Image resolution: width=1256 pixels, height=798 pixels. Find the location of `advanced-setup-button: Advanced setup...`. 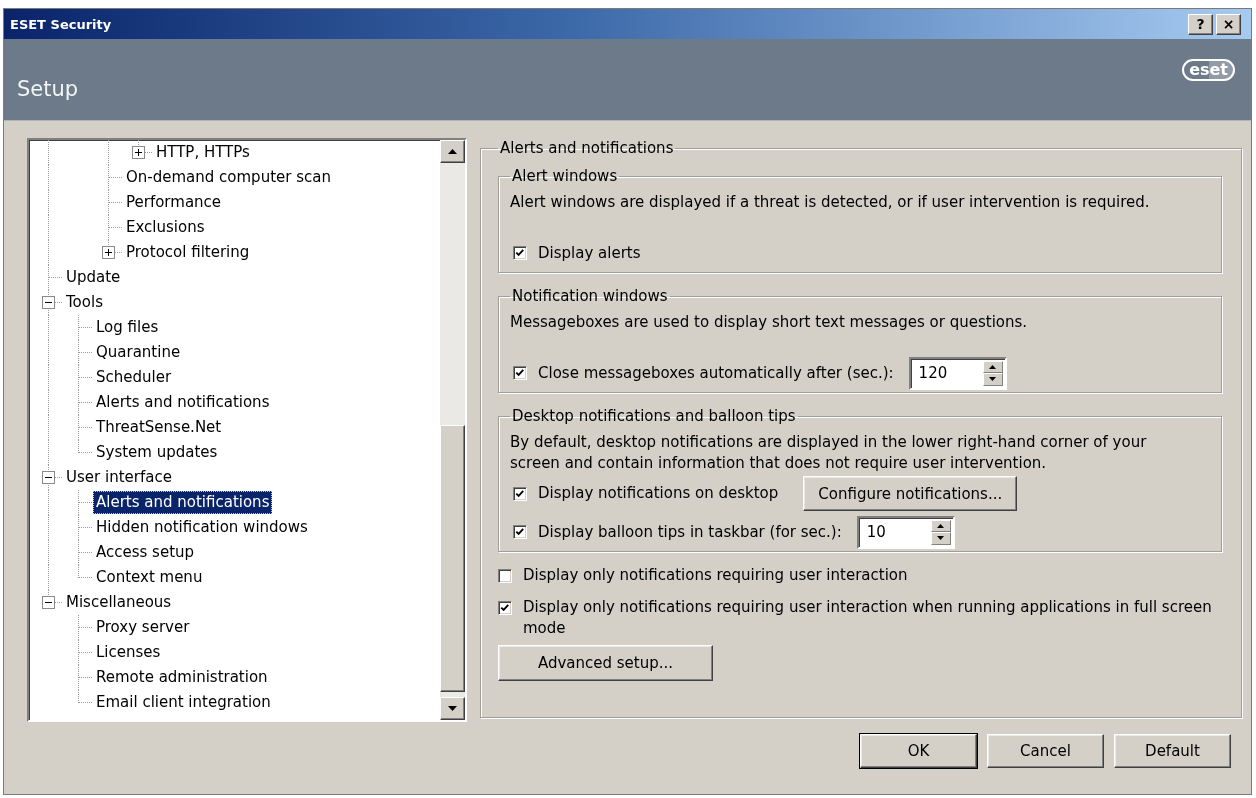

advanced-setup-button: Advanced setup... is located at coordinates (605, 663).